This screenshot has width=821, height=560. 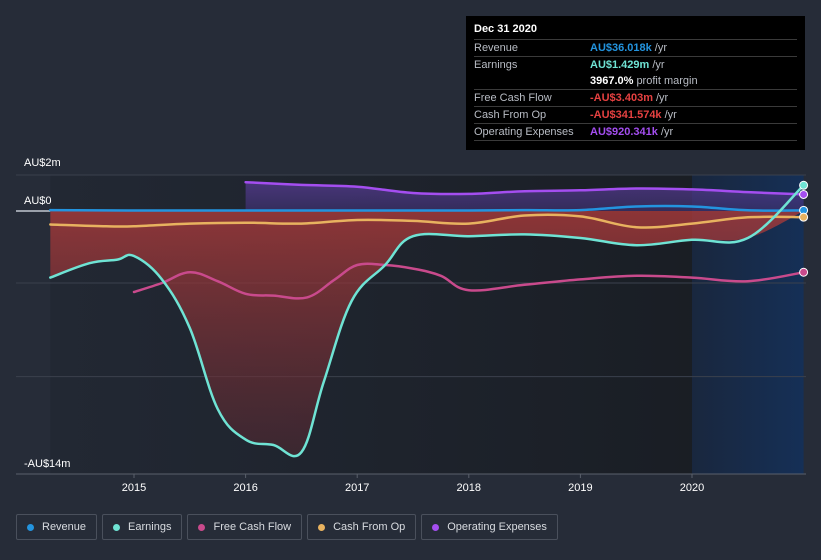 I want to click on operating-expenses-end-marker, so click(x=804, y=194).